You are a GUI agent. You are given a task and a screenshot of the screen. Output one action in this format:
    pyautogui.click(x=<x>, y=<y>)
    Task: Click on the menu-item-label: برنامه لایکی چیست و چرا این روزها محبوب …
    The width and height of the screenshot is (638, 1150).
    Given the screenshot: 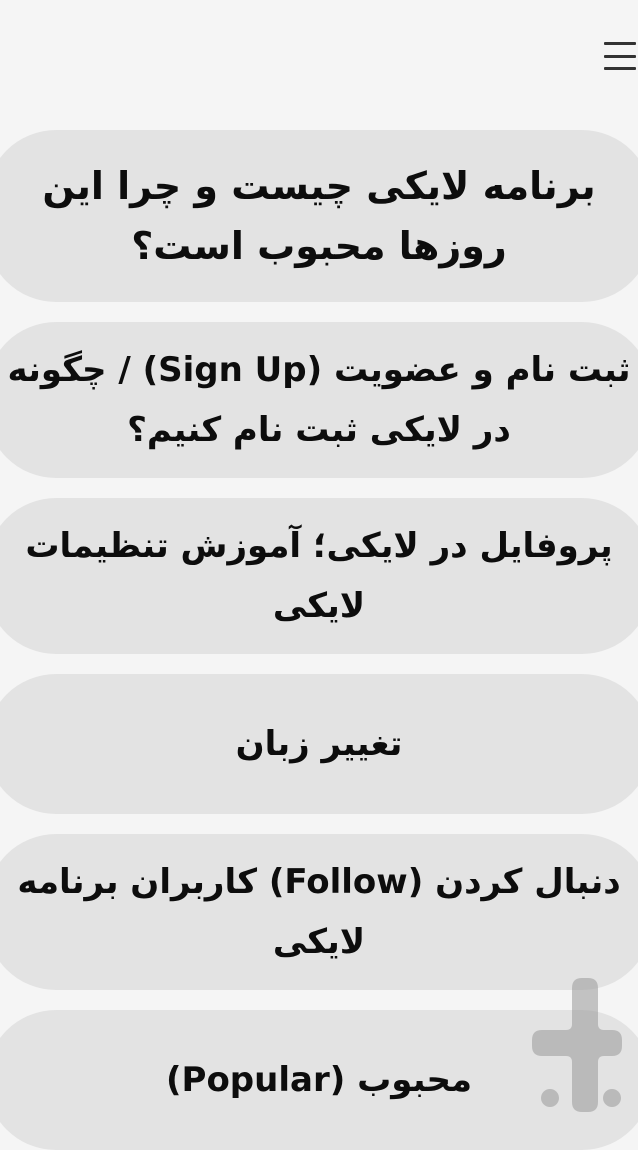 What is the action you would take?
    pyautogui.click(x=319, y=216)
    